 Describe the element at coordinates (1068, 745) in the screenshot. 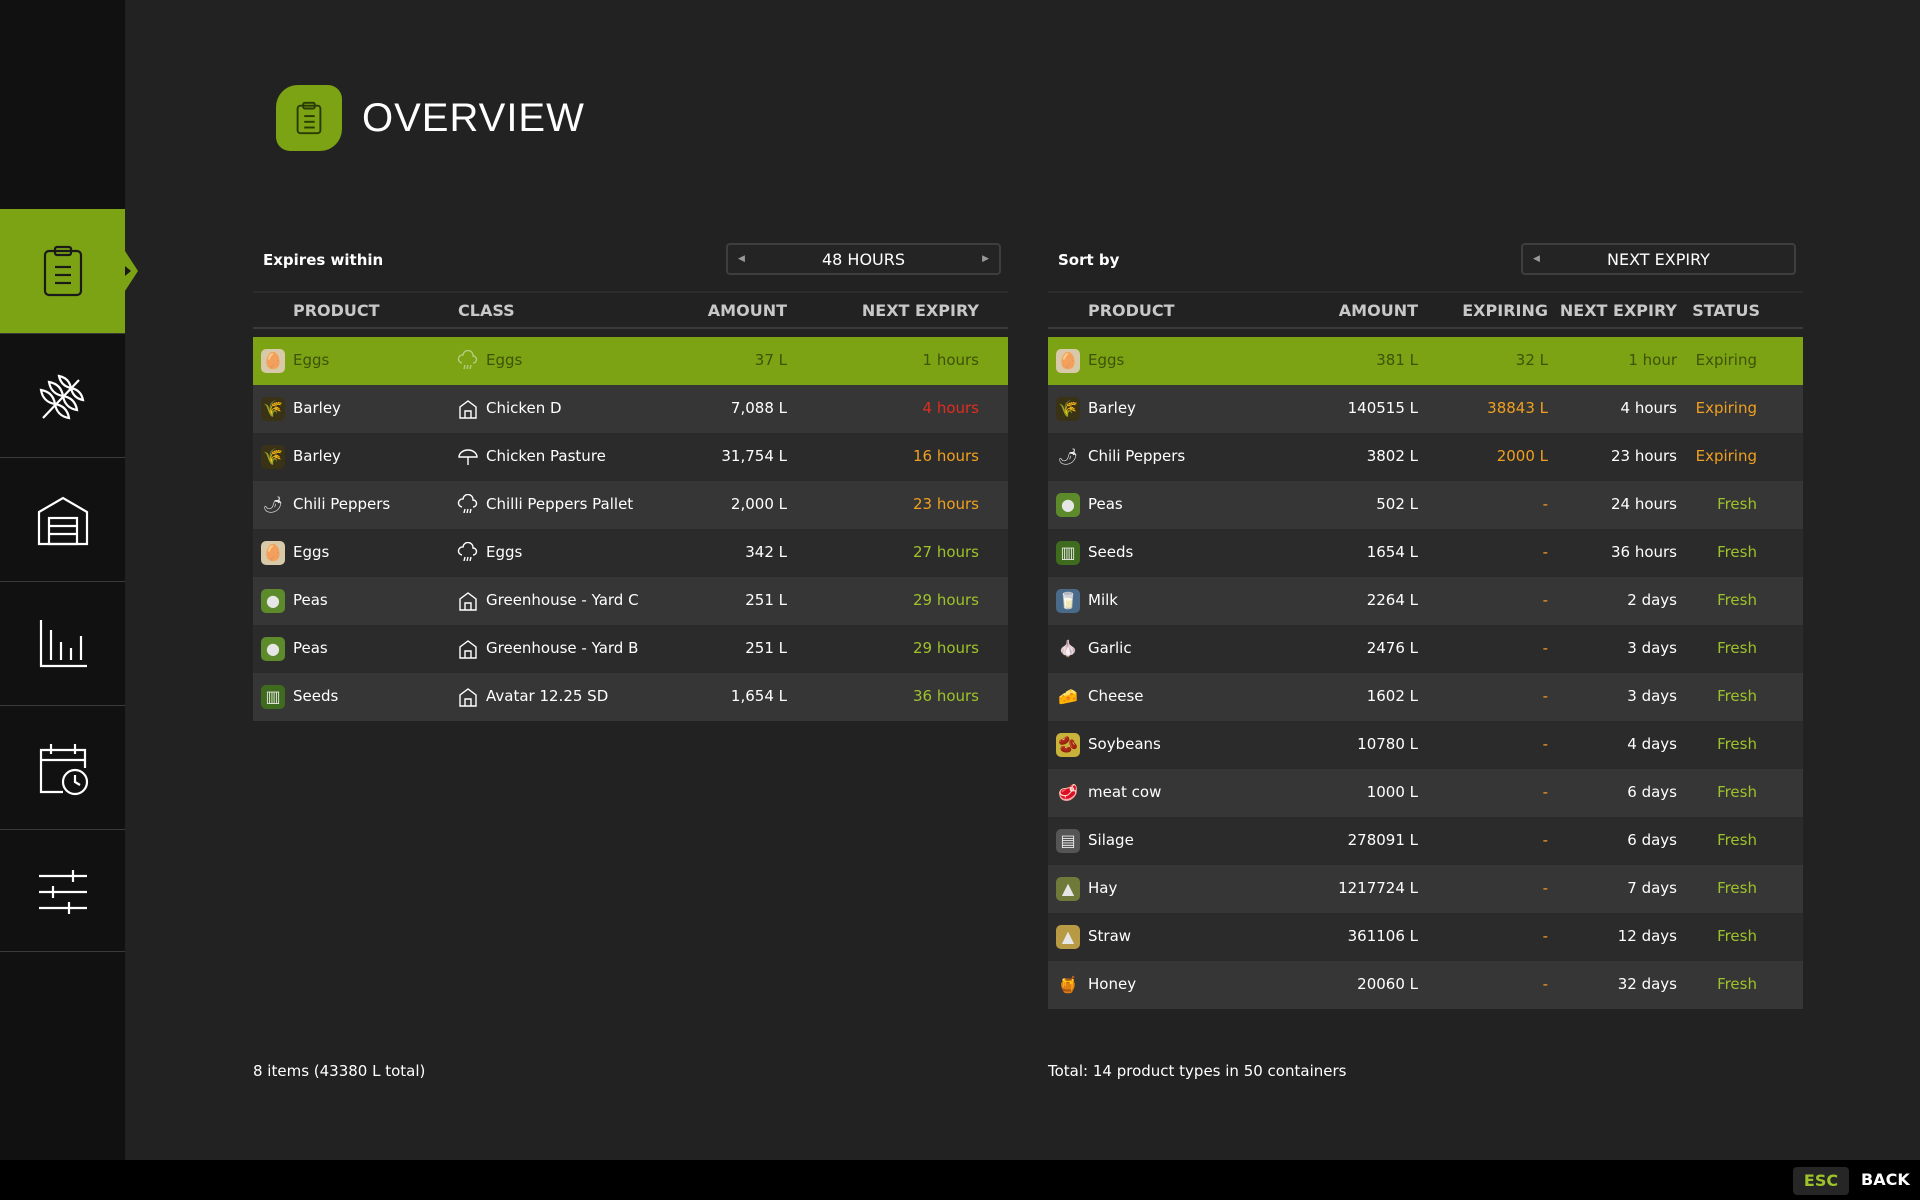

I see `soybeans-icon: 🫘` at that location.